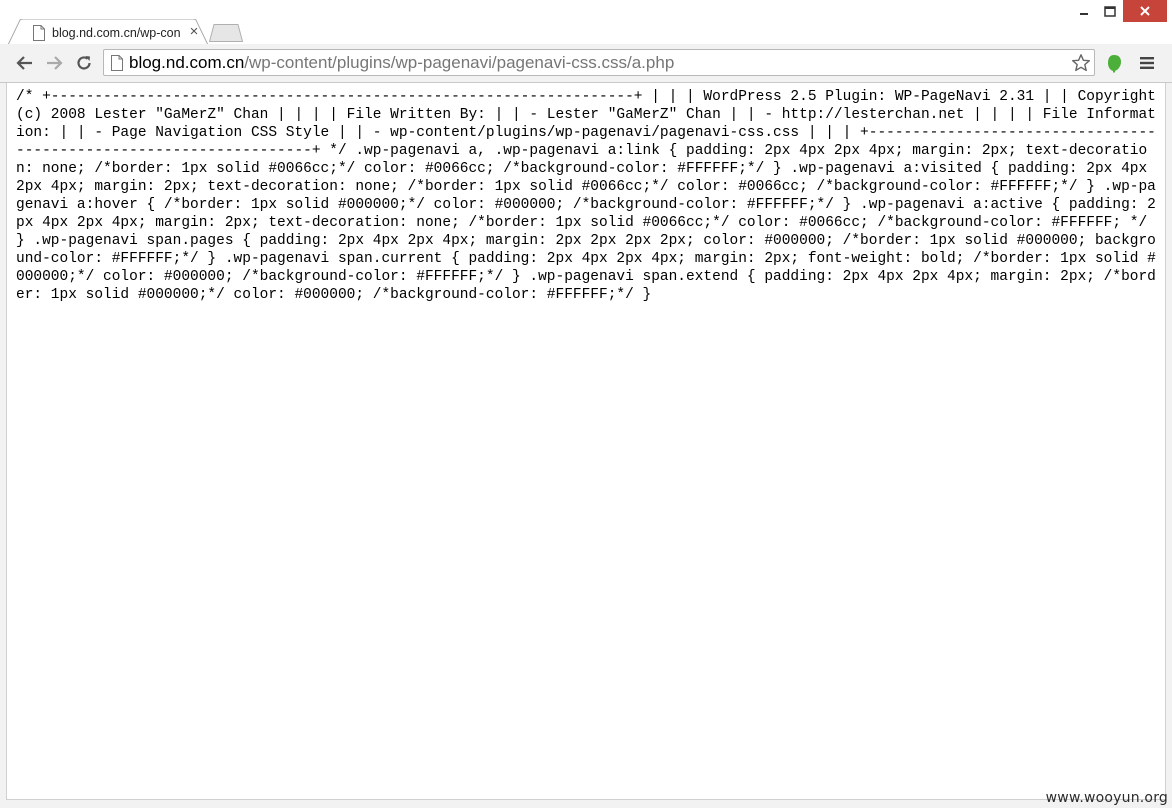 The image size is (1172, 808). What do you see at coordinates (1084, 11) in the screenshot?
I see `minimize-icon` at bounding box center [1084, 11].